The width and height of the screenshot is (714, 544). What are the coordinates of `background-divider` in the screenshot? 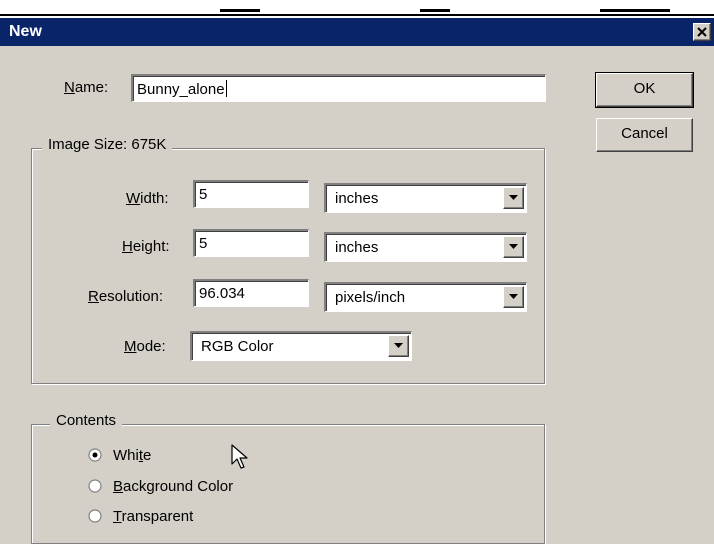 It's located at (357, 15).